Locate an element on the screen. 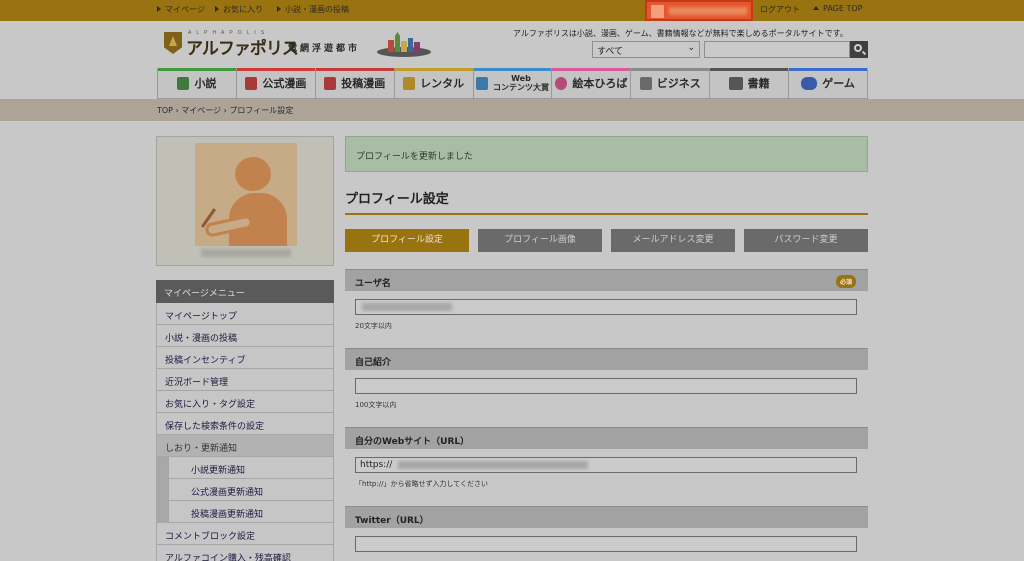  open-book-icon is located at coordinates (735, 83).